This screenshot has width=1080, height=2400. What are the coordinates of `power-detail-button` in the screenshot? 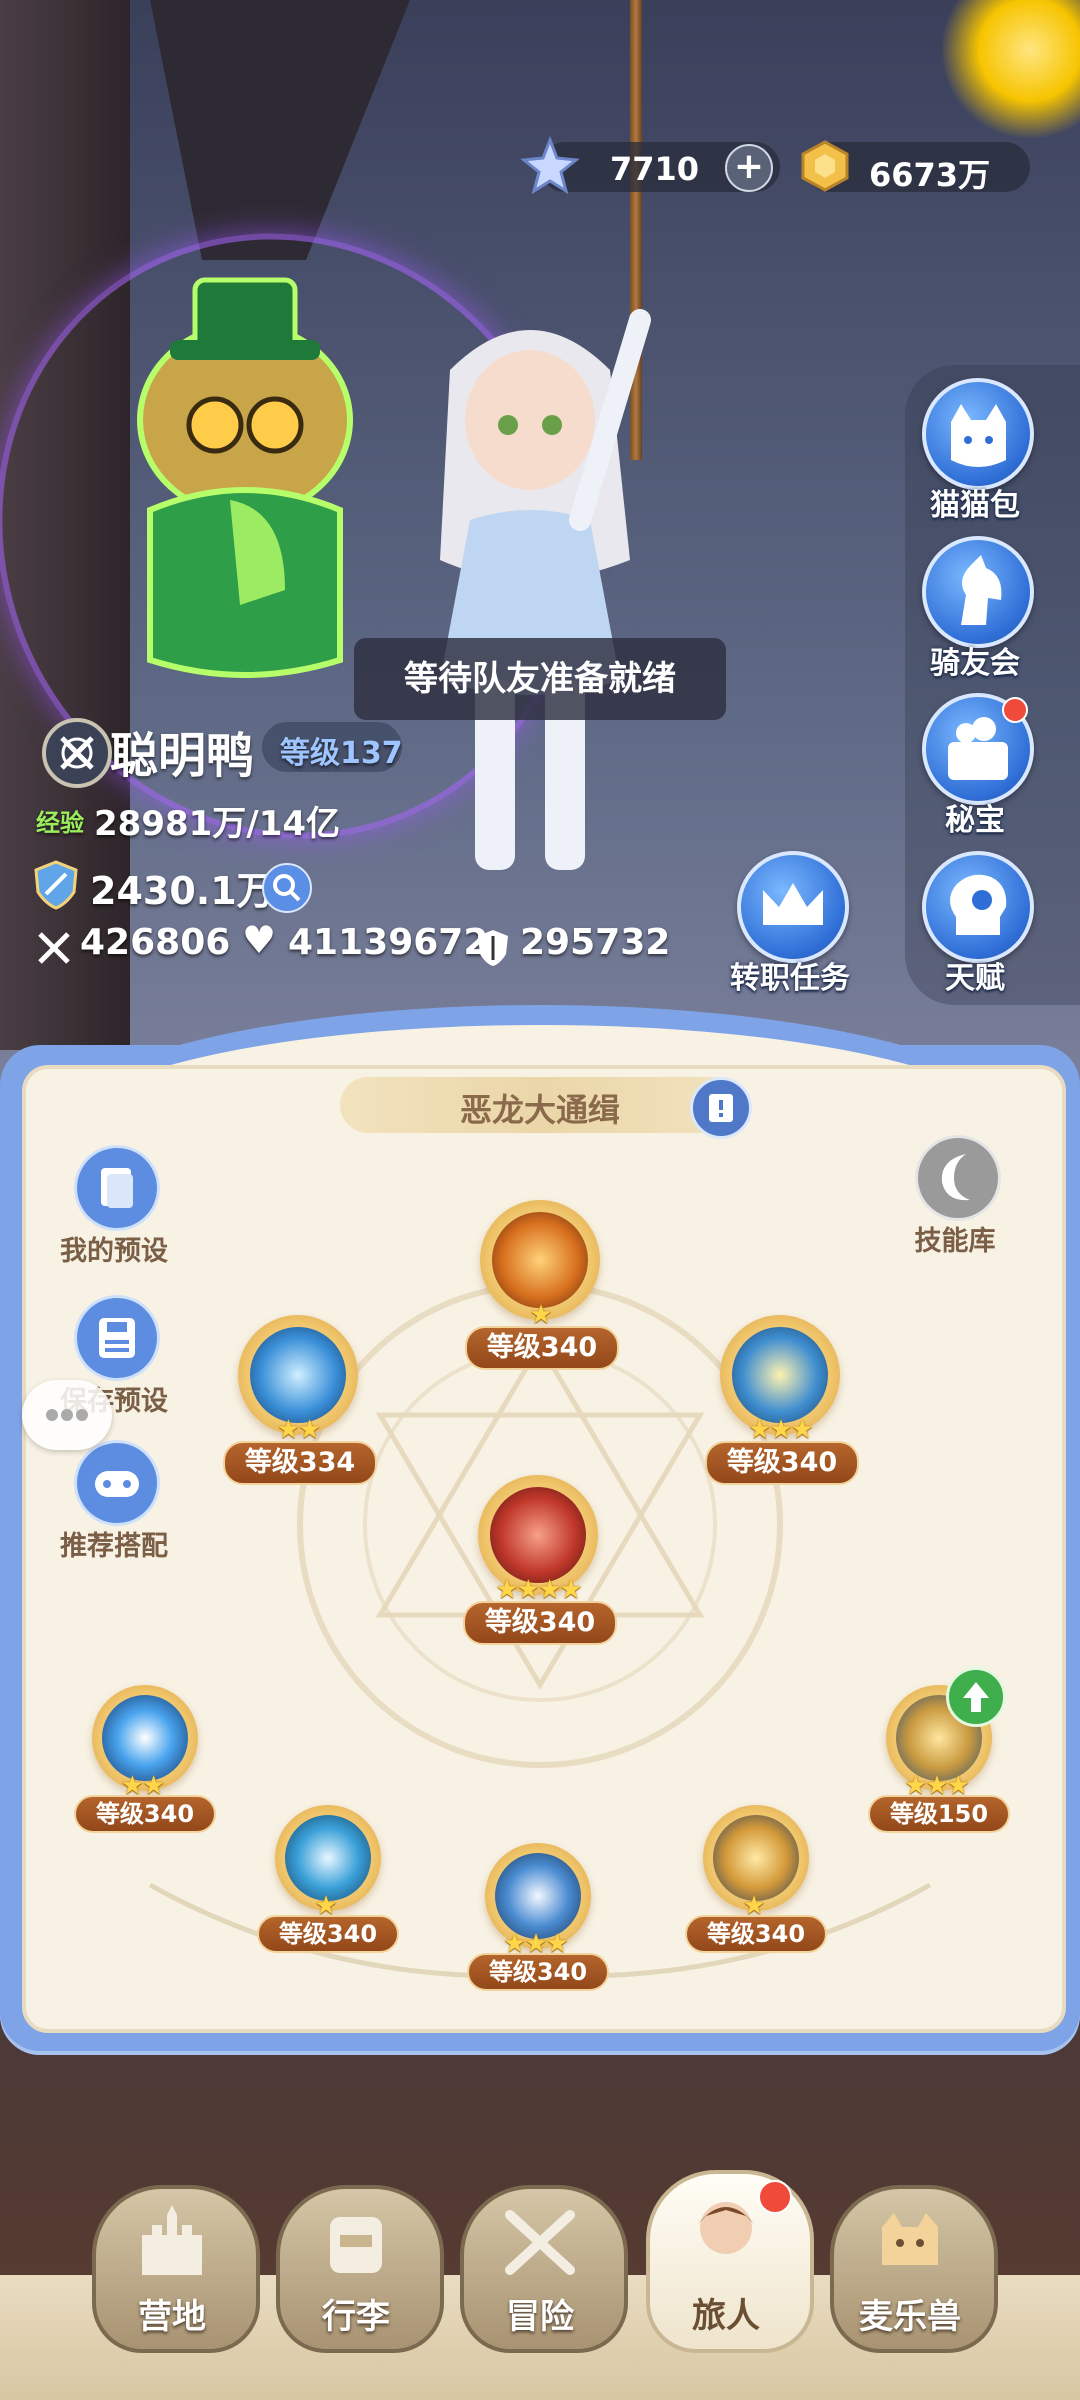 It's located at (287, 888).